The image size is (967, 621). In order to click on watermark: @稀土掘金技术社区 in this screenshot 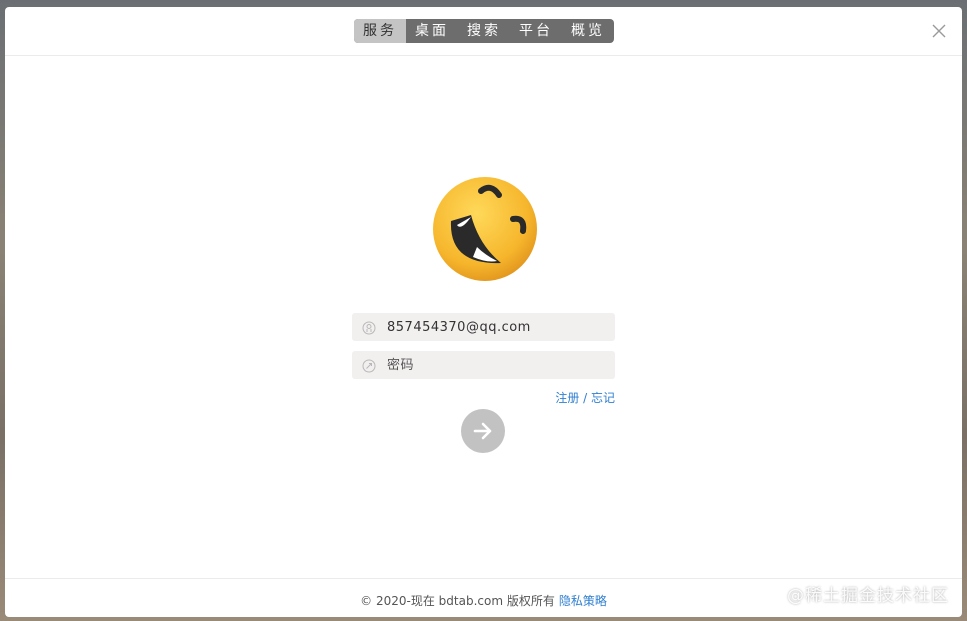, I will do `click(868, 596)`.